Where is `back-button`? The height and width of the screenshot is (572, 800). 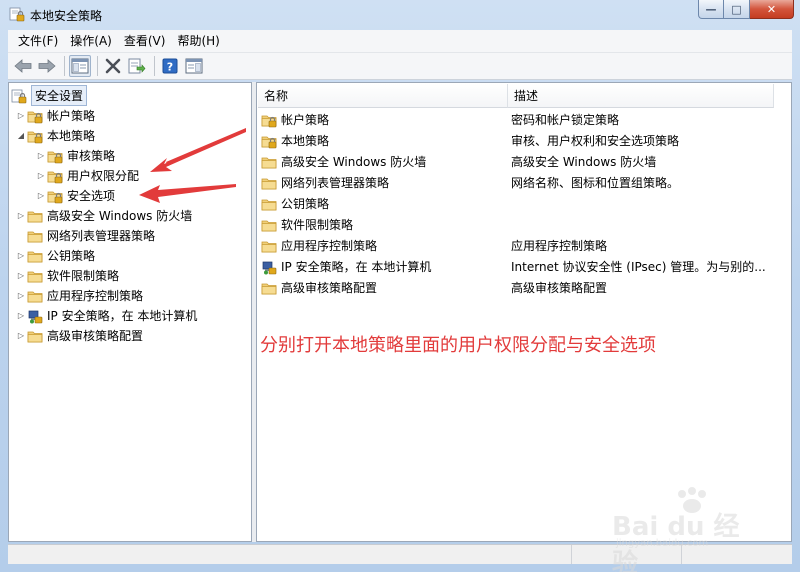 back-button is located at coordinates (23, 66).